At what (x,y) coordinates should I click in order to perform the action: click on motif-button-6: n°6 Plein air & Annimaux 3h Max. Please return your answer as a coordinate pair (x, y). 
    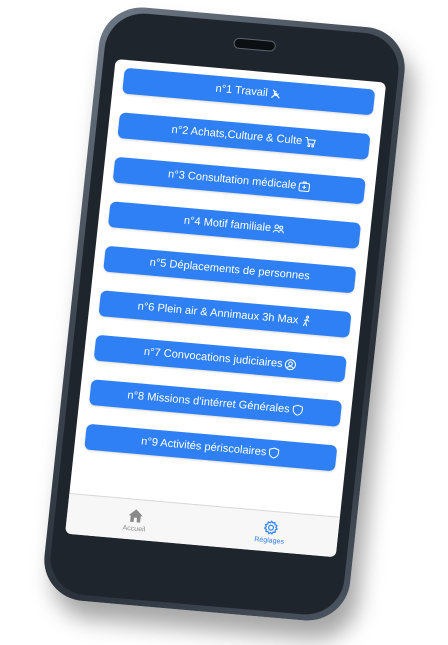
    Looking at the image, I should click on (225, 314).